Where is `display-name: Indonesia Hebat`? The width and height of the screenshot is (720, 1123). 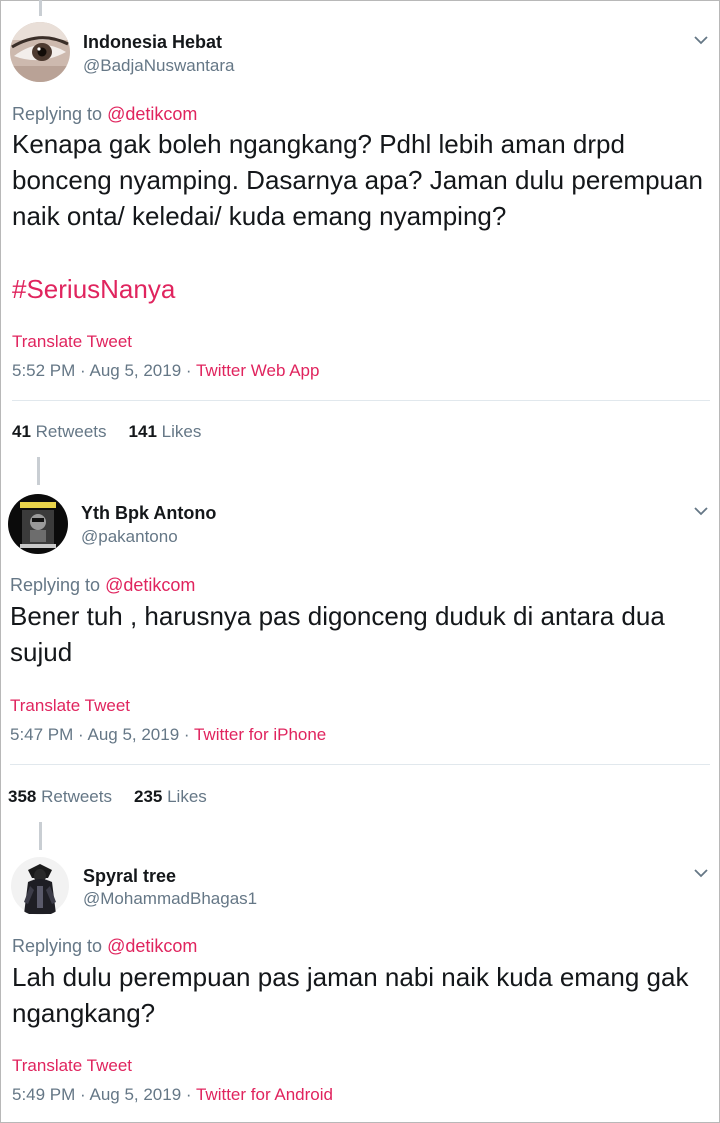
display-name: Indonesia Hebat is located at coordinates (152, 42).